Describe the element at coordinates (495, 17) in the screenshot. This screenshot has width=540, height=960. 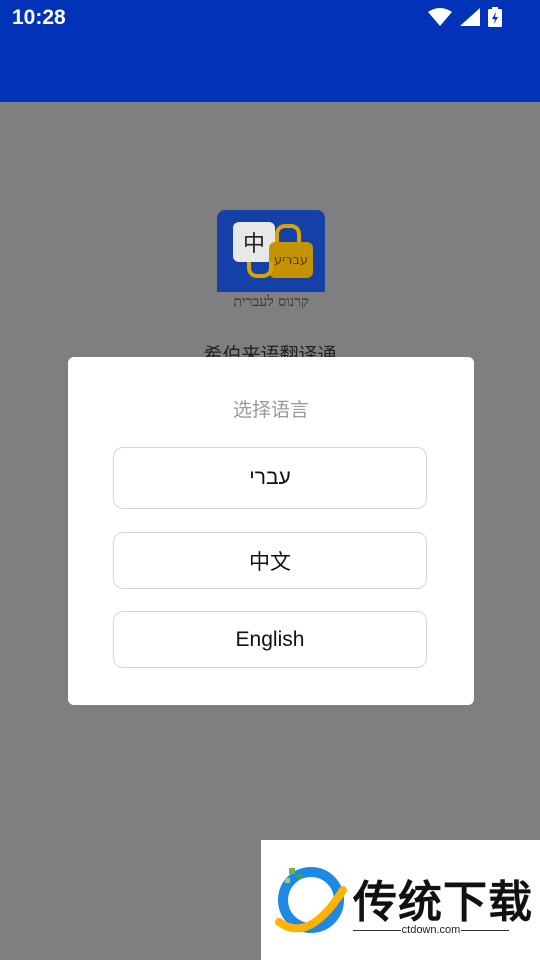
I see `battery-charging-icon` at that location.